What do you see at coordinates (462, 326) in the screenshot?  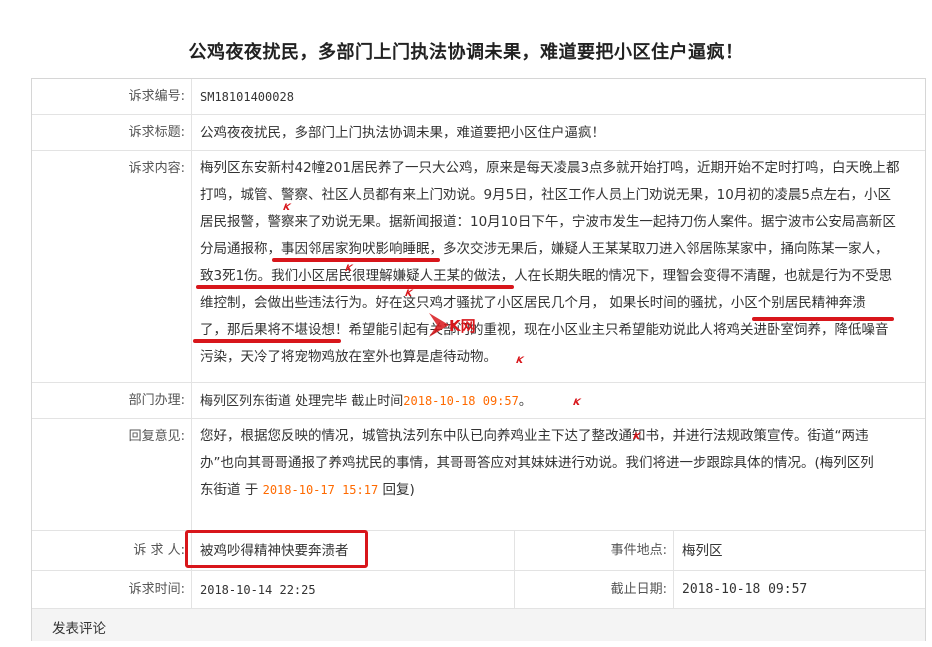 I see `watermark-logo-text: K网` at bounding box center [462, 326].